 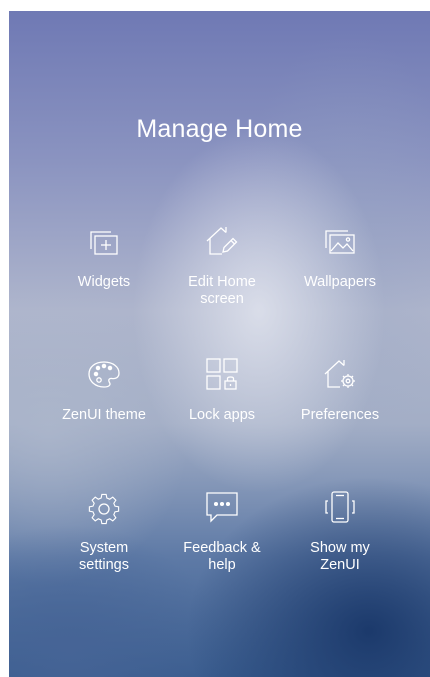 I want to click on wallpapers-icon, so click(x=340, y=241).